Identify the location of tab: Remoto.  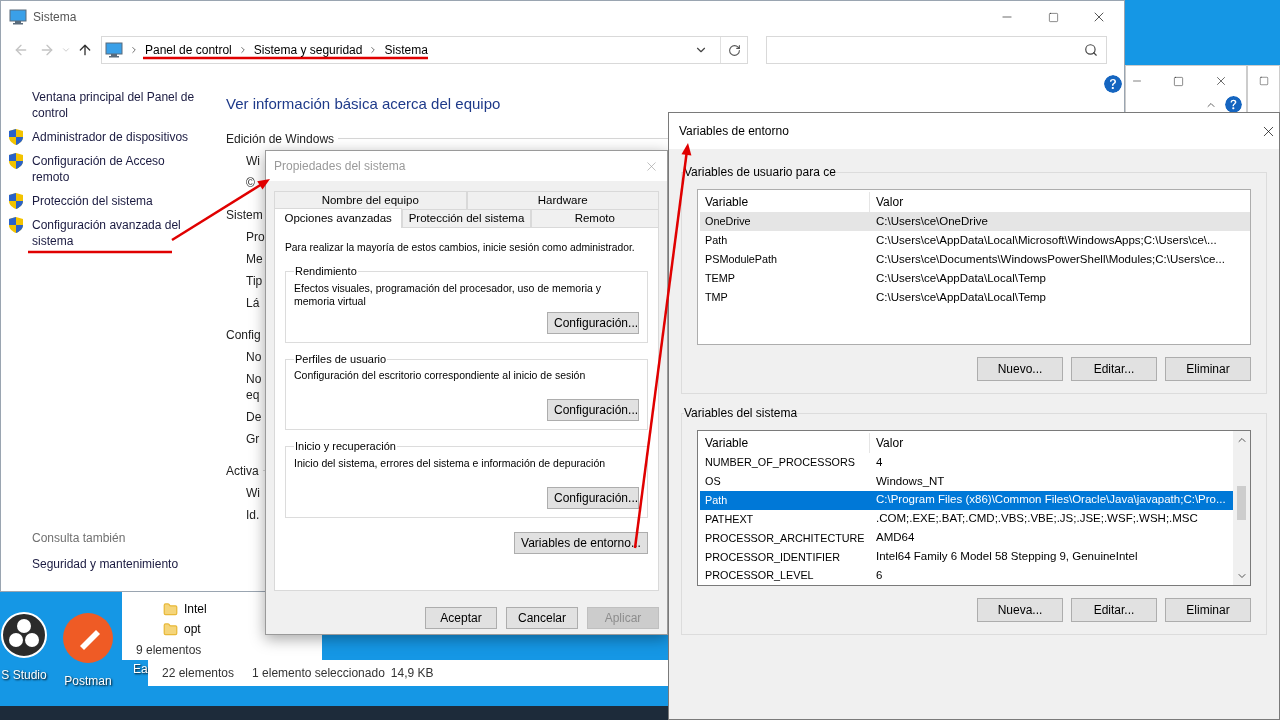
(594, 218).